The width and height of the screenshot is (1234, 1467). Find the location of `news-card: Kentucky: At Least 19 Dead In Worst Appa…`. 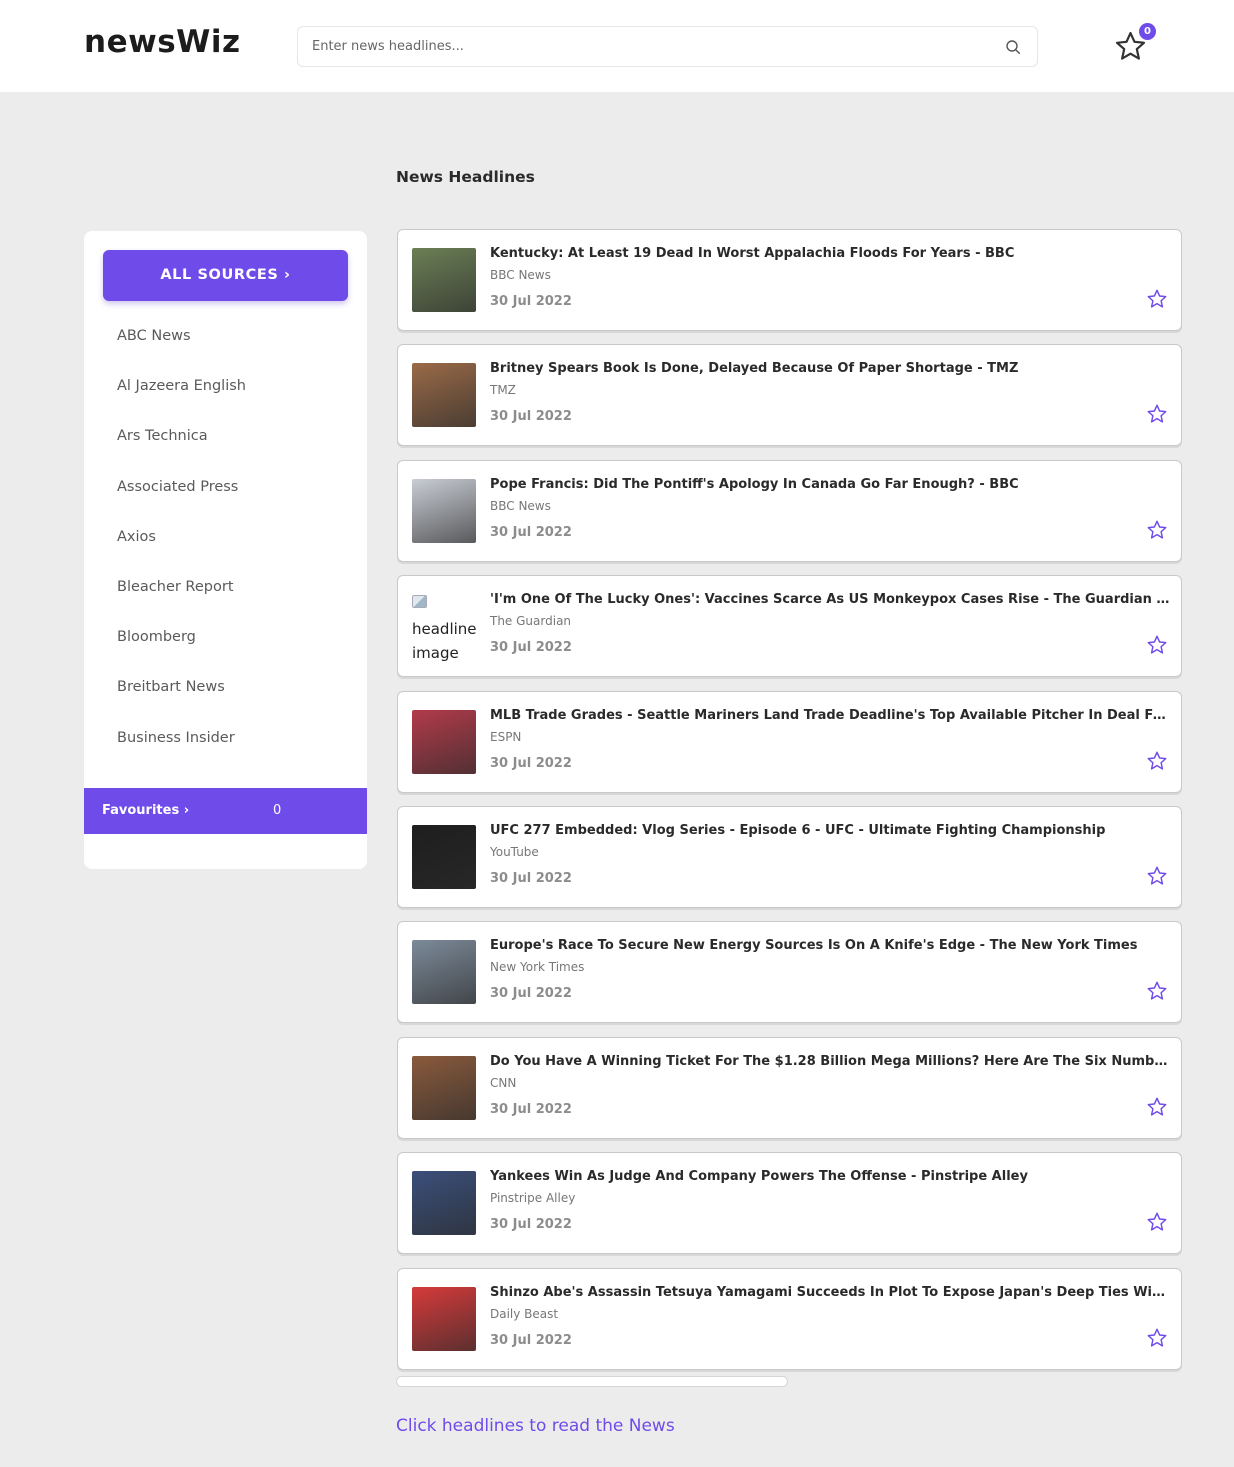

news-card: Kentucky: At Least 19 Dead In Worst Appa… is located at coordinates (789, 280).